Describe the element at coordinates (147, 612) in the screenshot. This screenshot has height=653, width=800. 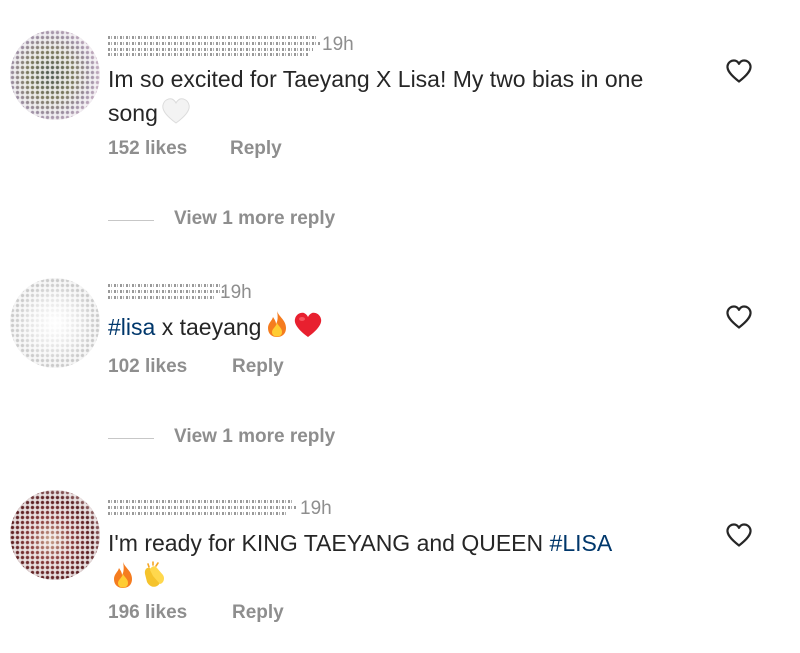
I see `likes-count: 196 likes` at that location.